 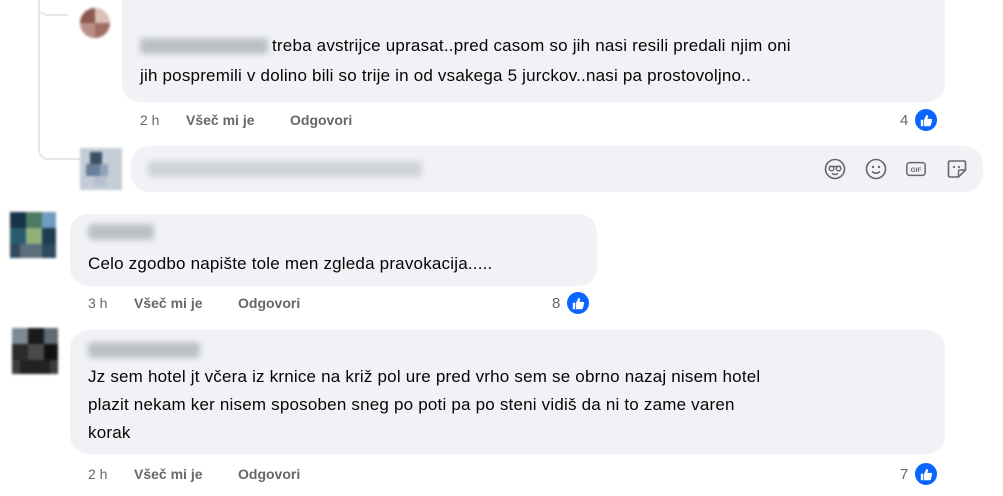 I want to click on reaction-count: 8, so click(x=556, y=303).